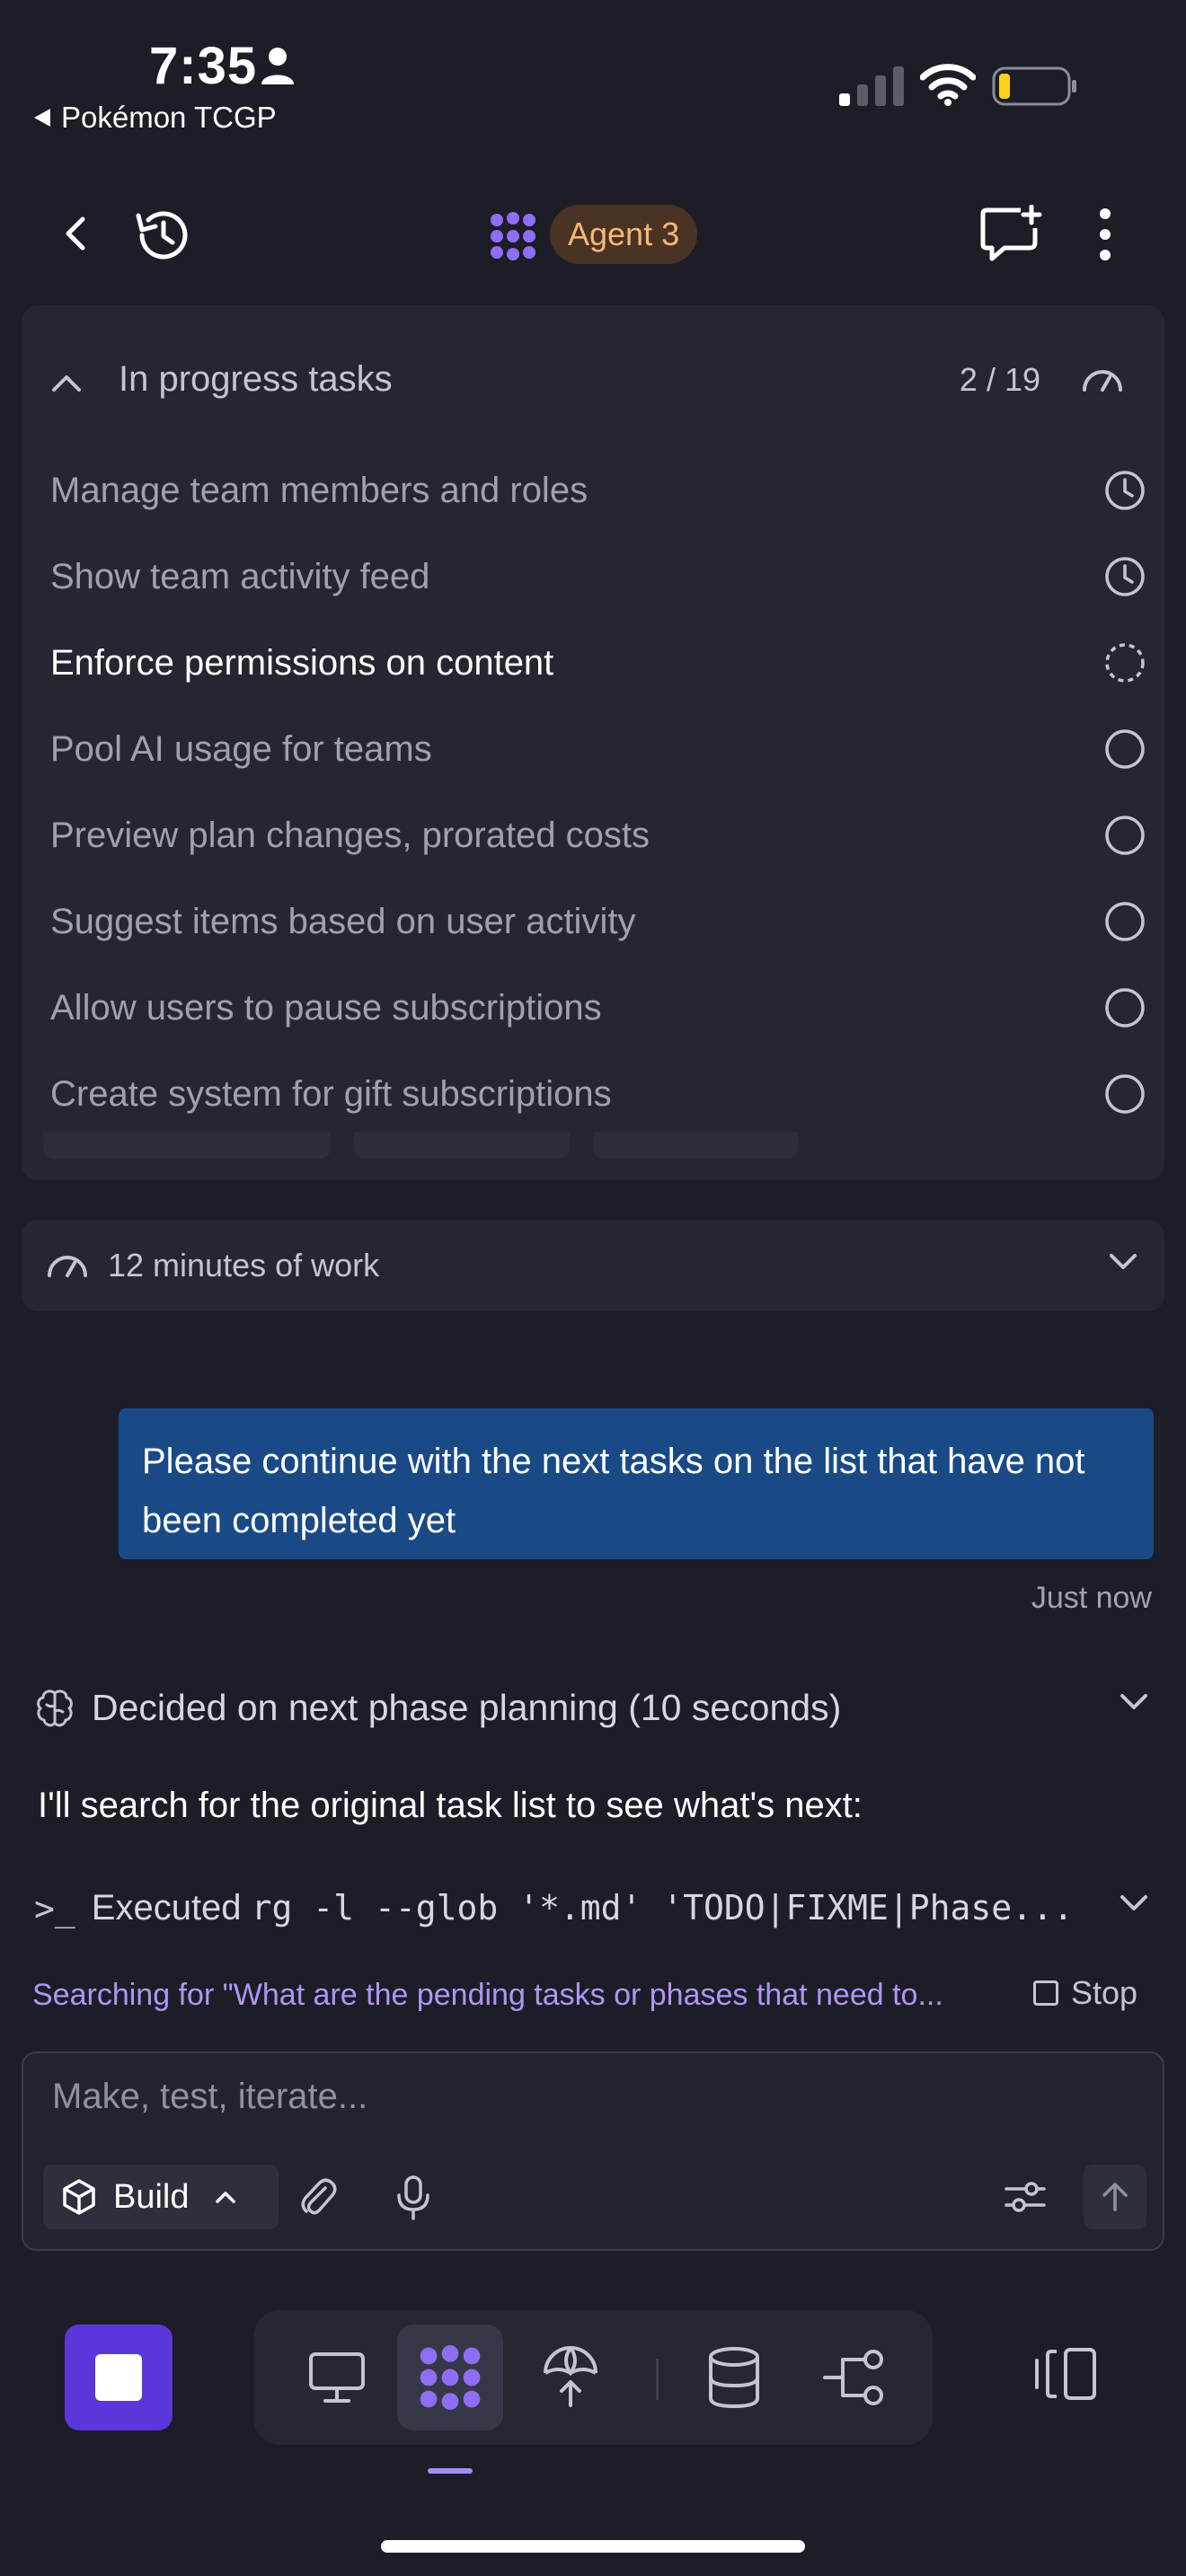 This screenshot has width=1186, height=2576. I want to click on battery-low-icon, so click(1035, 86).